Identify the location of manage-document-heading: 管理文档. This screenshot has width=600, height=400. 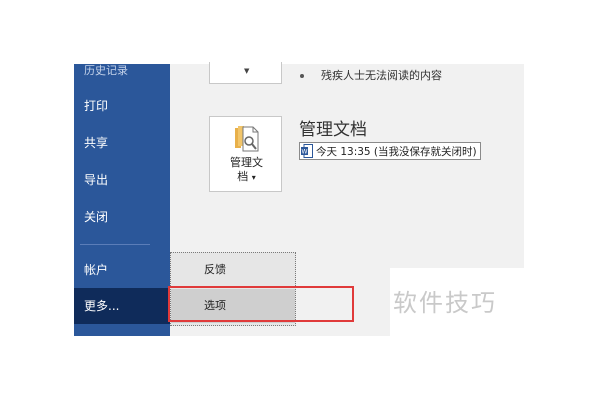
(333, 130).